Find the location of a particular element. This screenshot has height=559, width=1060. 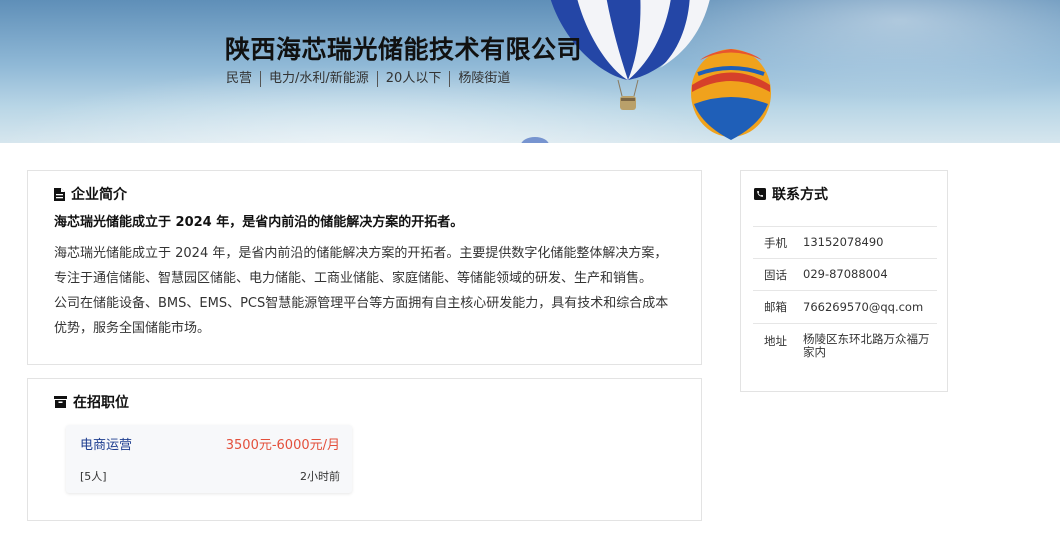

job-headcount: [5人] is located at coordinates (93, 476).